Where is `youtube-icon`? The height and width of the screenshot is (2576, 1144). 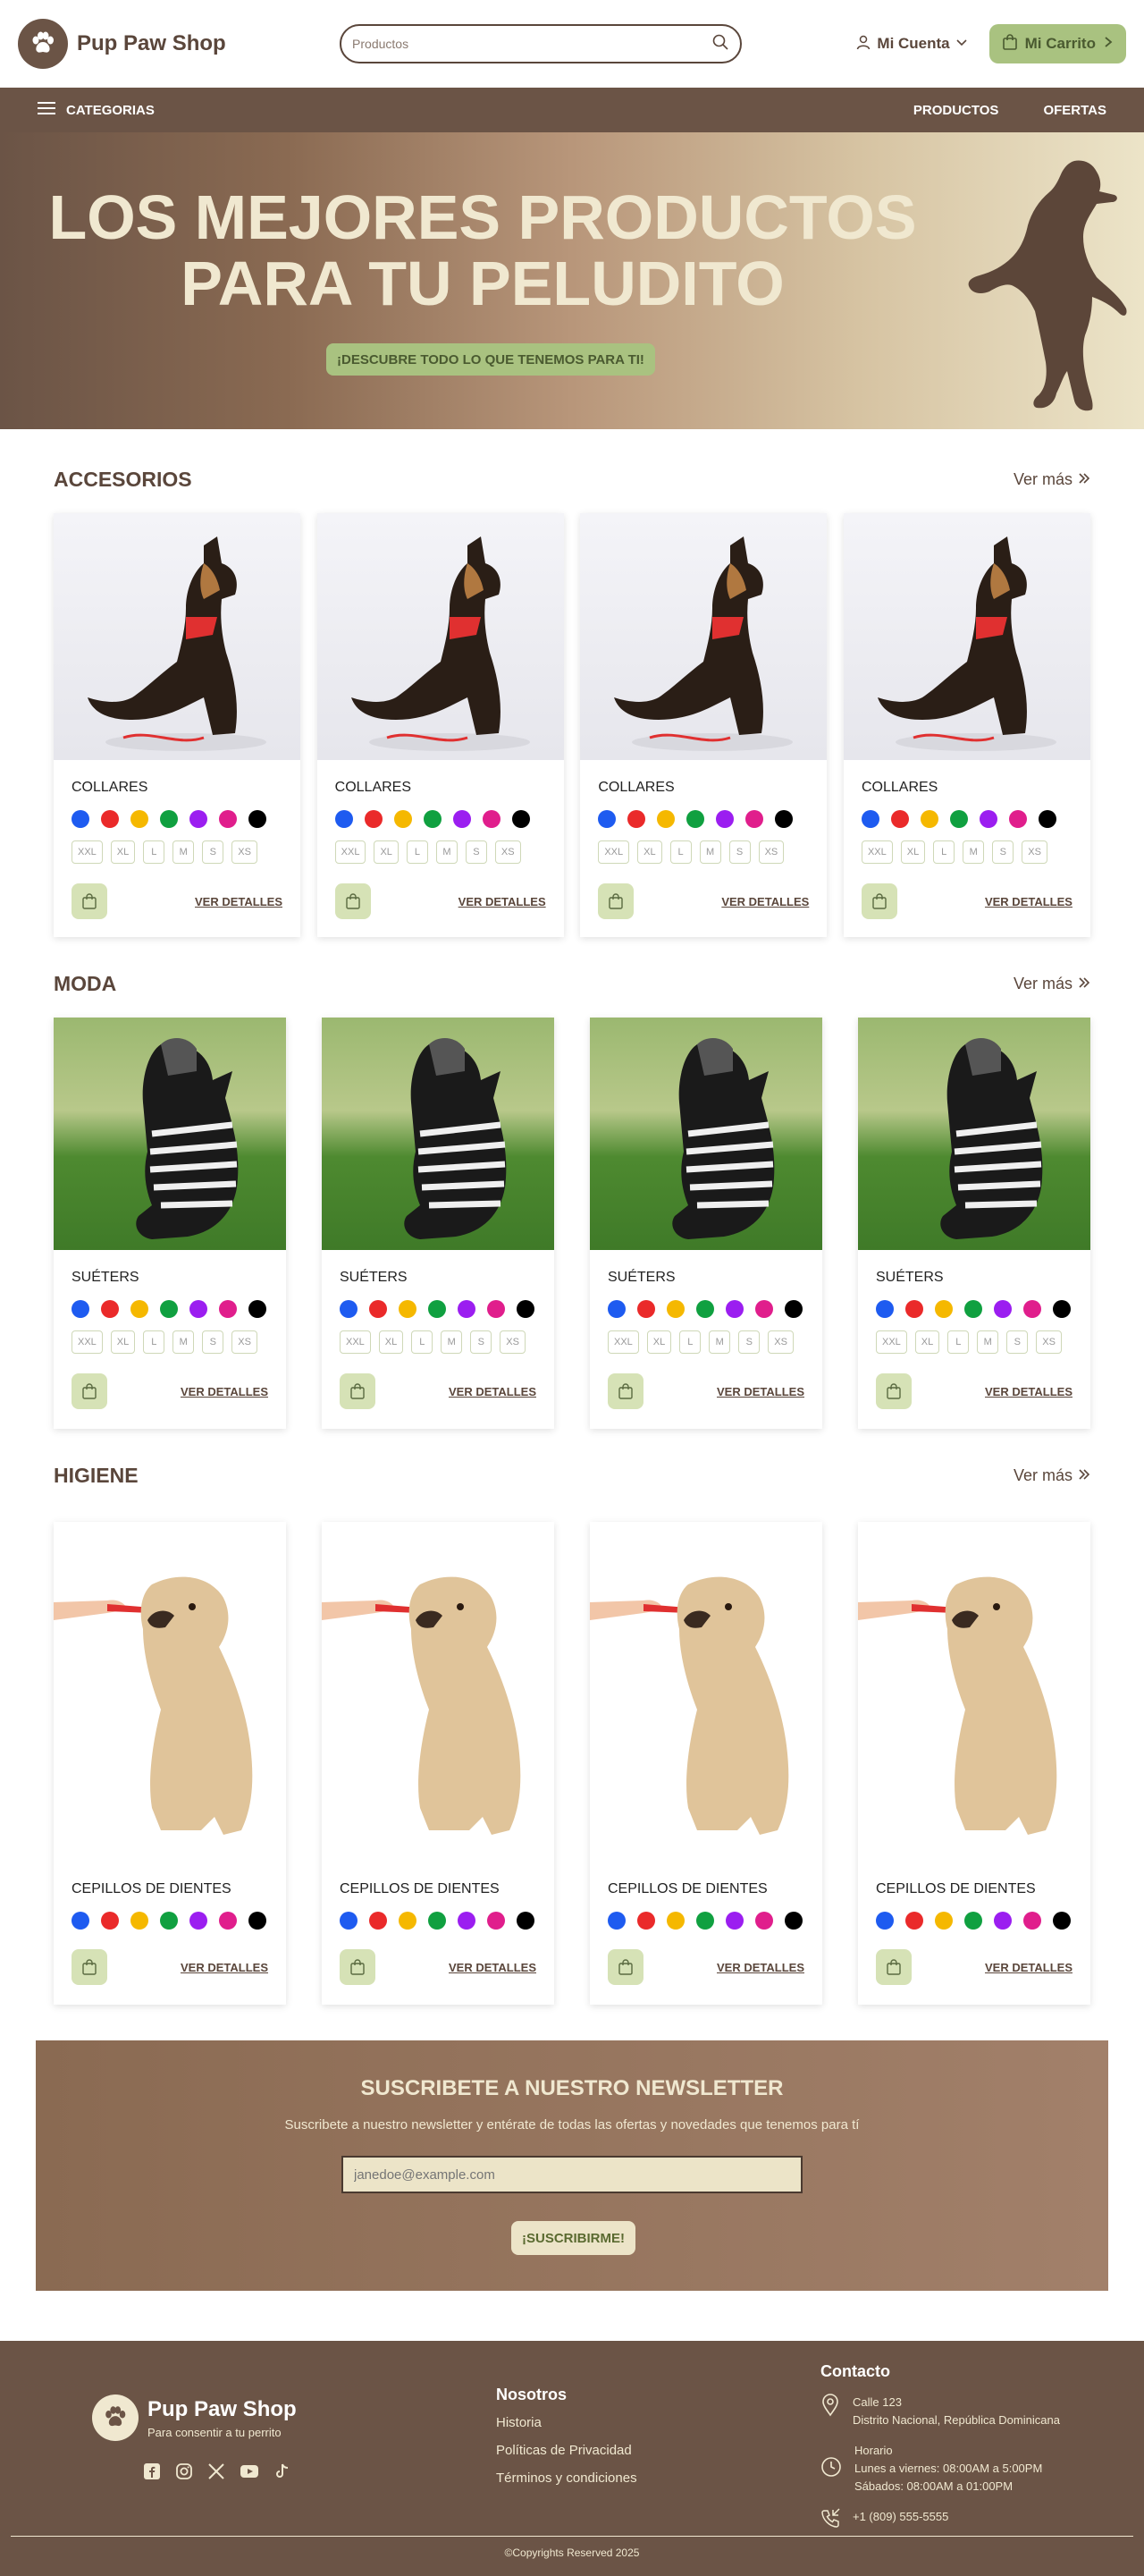
youtube-icon is located at coordinates (250, 2473).